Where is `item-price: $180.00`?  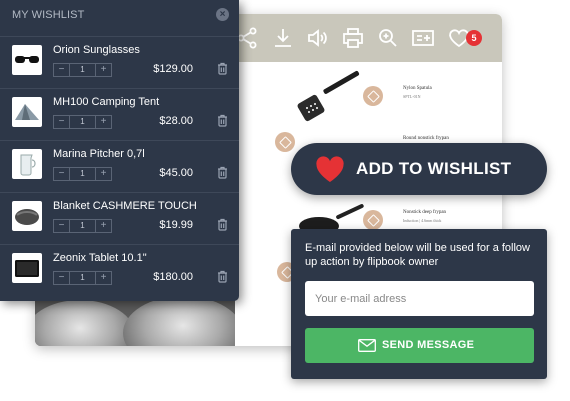
item-price: $180.00 is located at coordinates (173, 277).